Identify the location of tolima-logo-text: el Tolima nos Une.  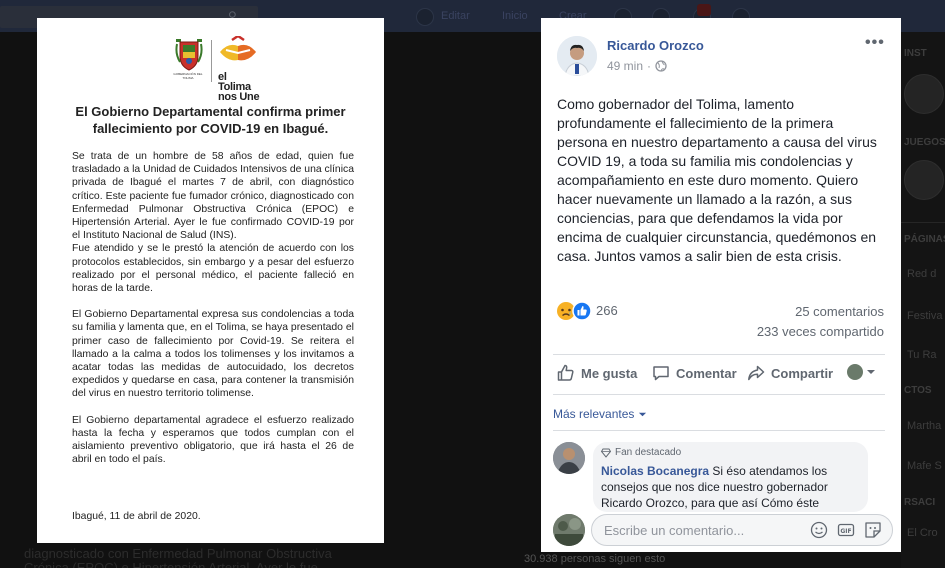
(240, 87).